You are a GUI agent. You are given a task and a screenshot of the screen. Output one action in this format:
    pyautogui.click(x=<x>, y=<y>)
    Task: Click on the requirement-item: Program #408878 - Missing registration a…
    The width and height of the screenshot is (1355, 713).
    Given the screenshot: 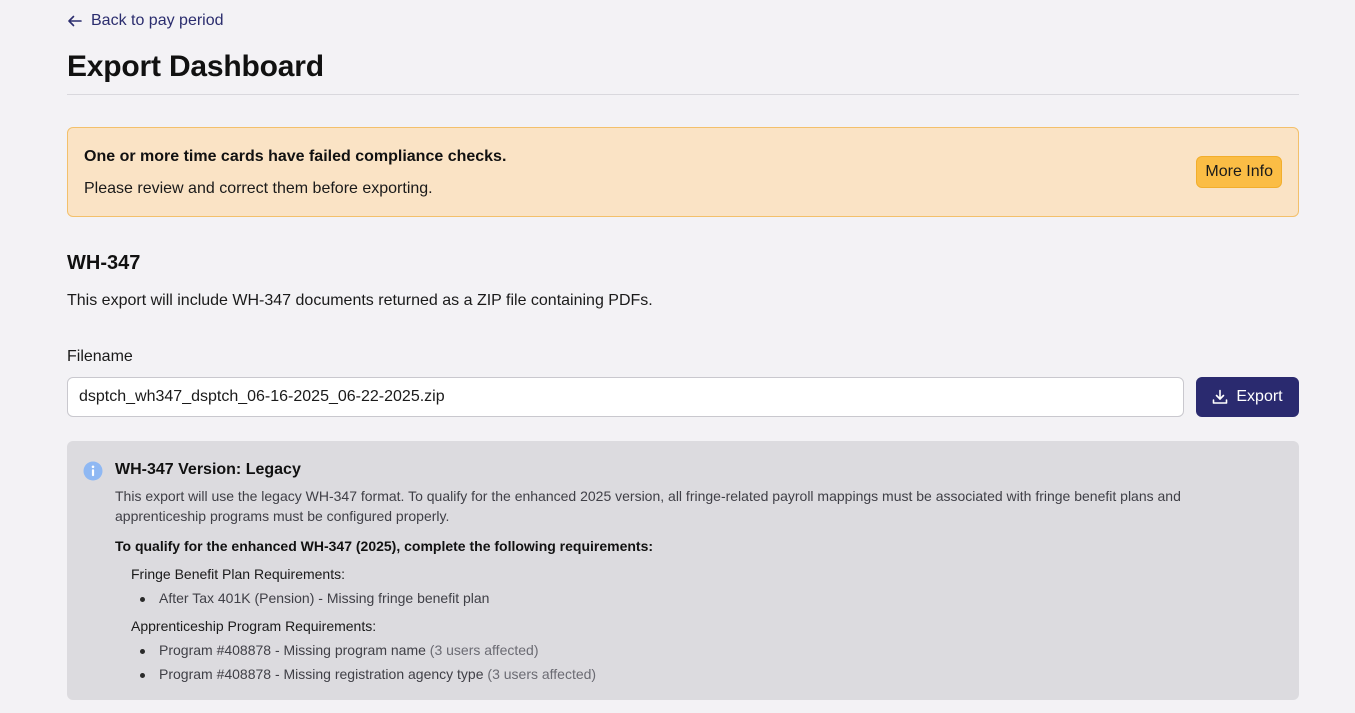 What is the action you would take?
    pyautogui.click(x=368, y=674)
    